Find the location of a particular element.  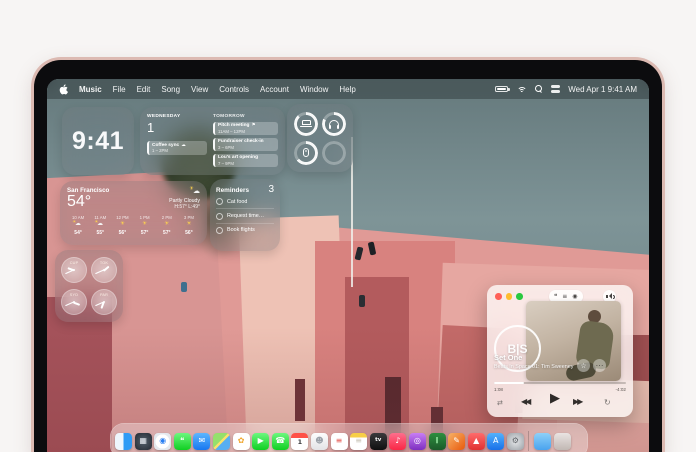

messages-icon: ❝ is located at coordinates (182, 440).